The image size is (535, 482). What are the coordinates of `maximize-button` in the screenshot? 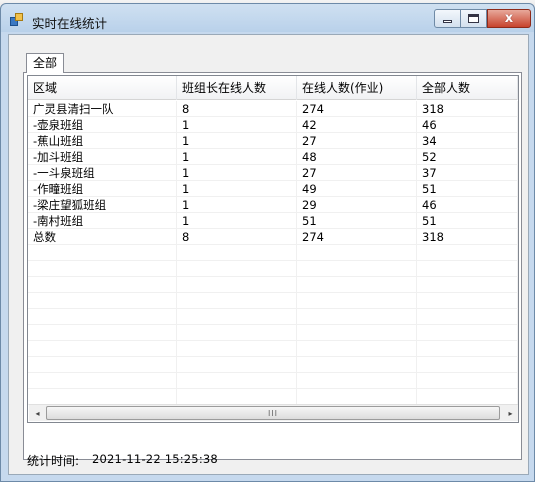 It's located at (473, 18).